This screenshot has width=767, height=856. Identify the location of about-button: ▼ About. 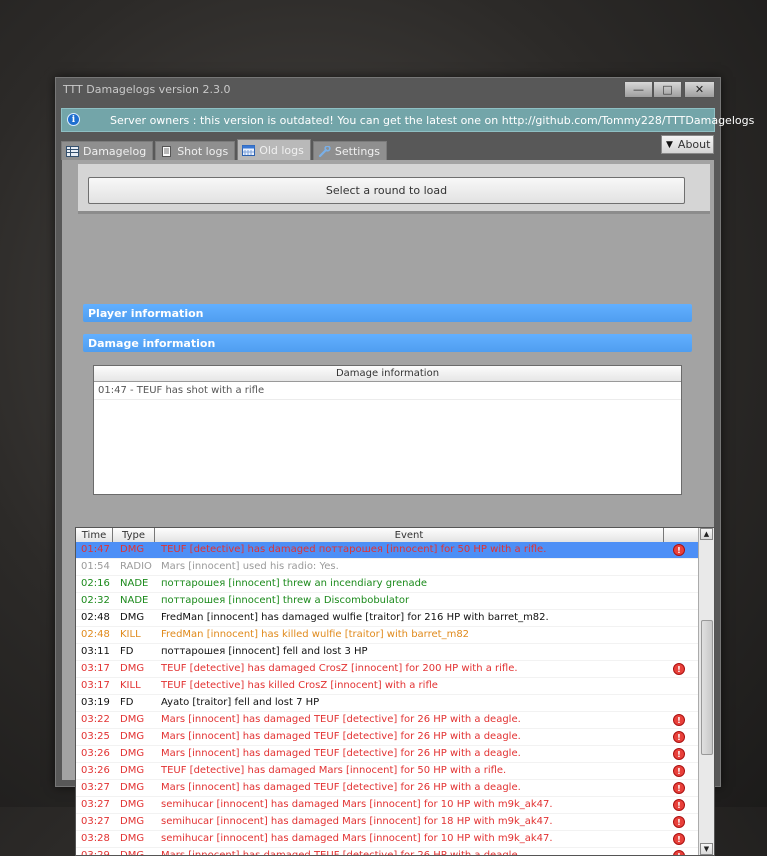
(687, 144).